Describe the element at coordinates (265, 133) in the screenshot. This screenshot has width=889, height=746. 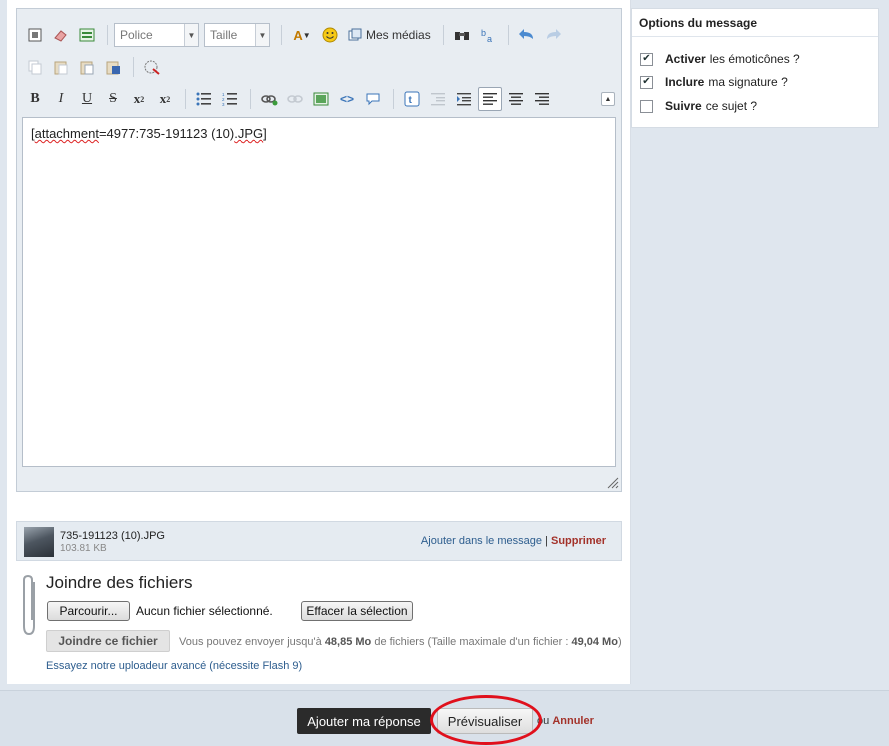
I see `message-text-suffix: ]` at that location.